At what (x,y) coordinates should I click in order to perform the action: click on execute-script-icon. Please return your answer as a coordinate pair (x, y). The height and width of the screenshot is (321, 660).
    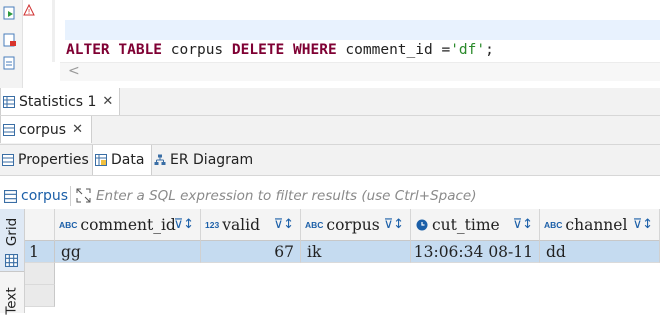
    Looking at the image, I should click on (10, 40).